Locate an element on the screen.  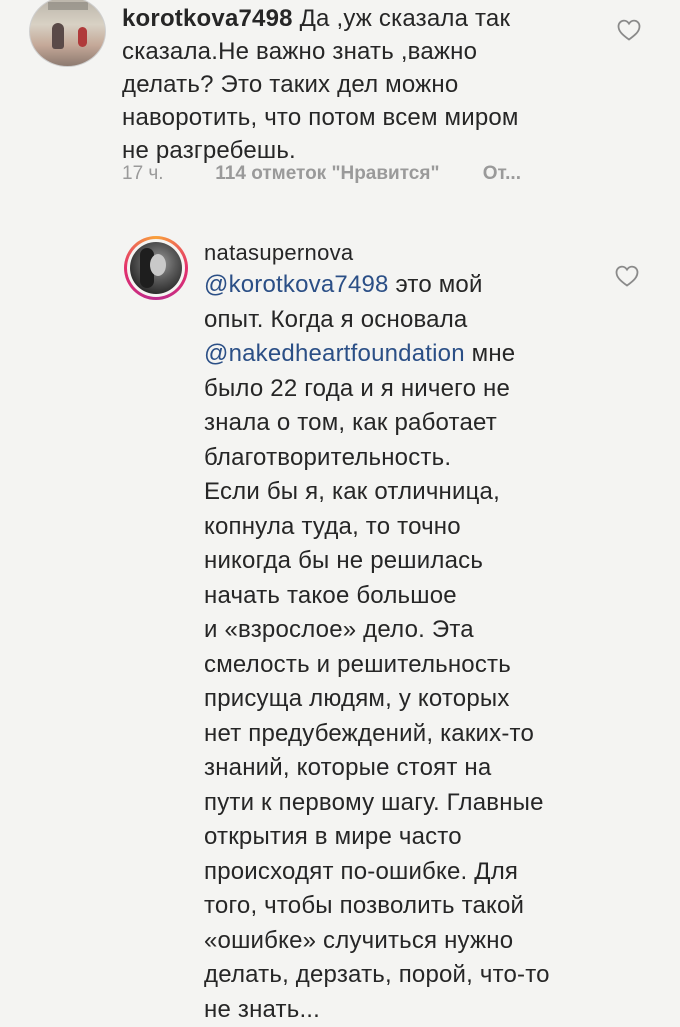
avatar-photo-sign is located at coordinates (68, 6).